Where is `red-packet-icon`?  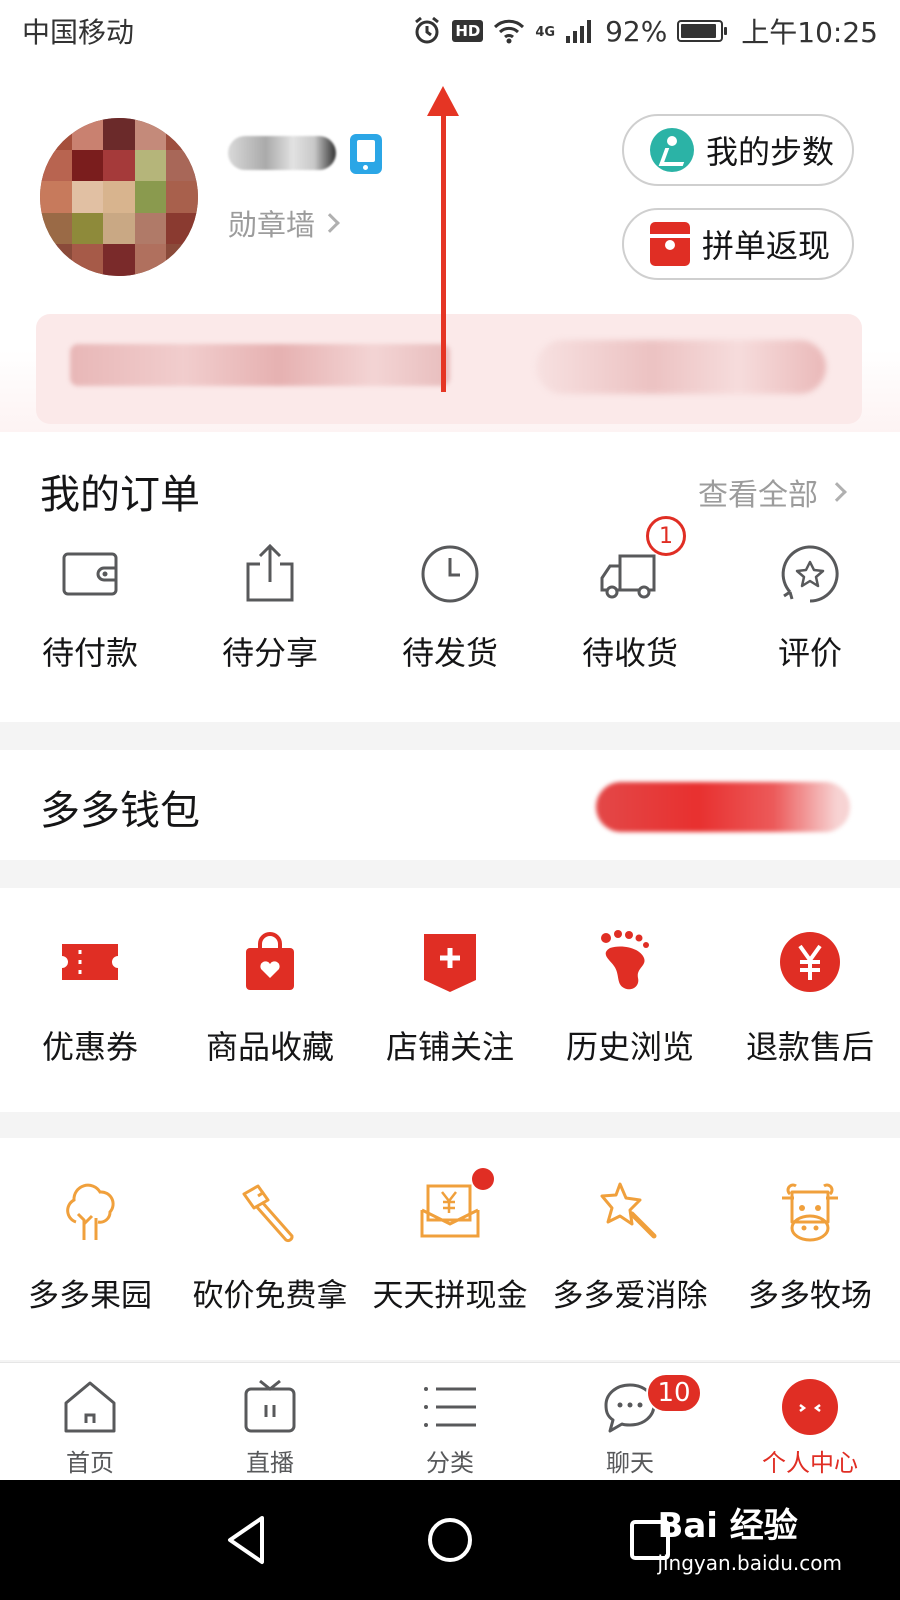 red-packet-icon is located at coordinates (670, 244).